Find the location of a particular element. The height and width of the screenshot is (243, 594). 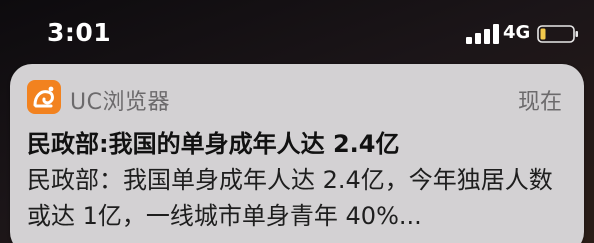

notification-timestamp: 现在 is located at coordinates (539, 102).